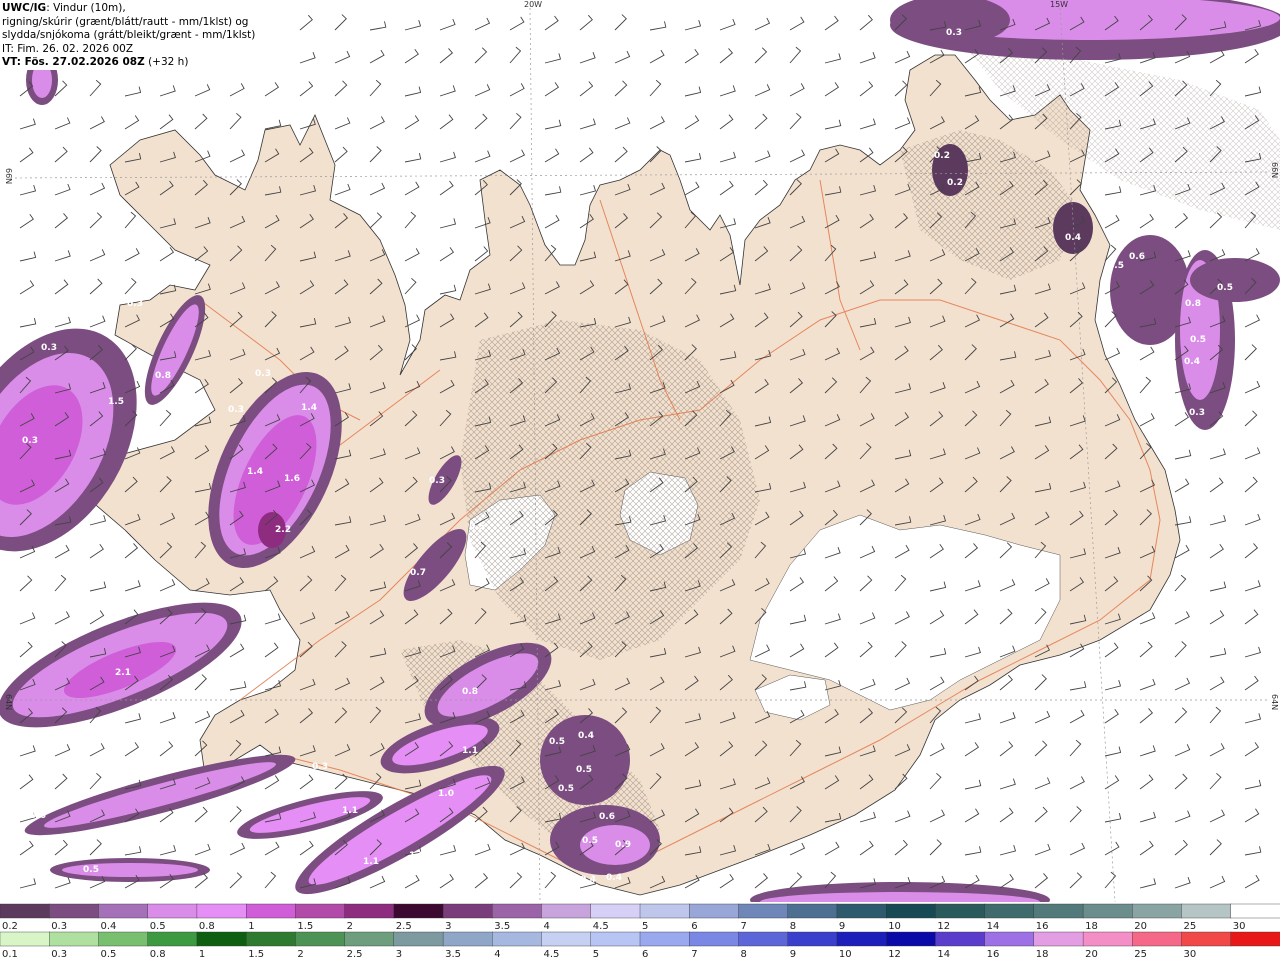 The height and width of the screenshot is (960, 1280). Describe the element at coordinates (109, 926) in the screenshot. I see `snow-scale-tick: 0.4` at that location.